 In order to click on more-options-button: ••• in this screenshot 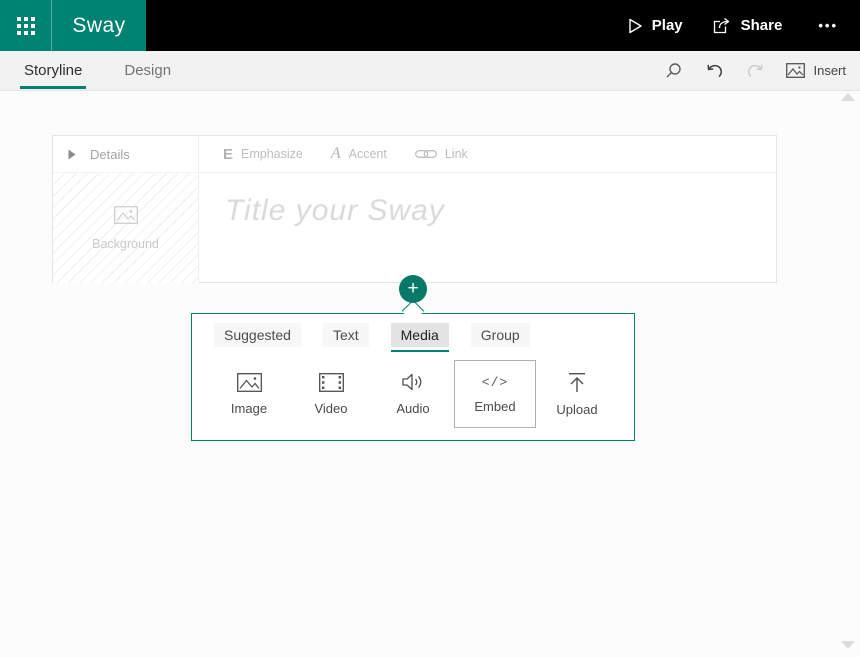, I will do `click(828, 25)`.